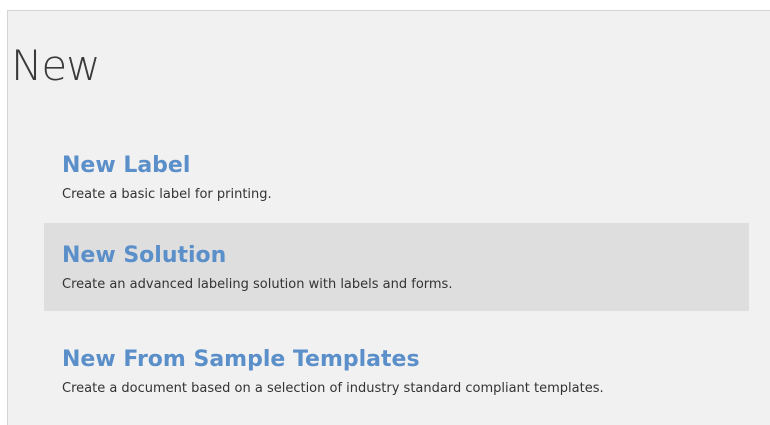  I want to click on new-label-title: New Label, so click(126, 165).